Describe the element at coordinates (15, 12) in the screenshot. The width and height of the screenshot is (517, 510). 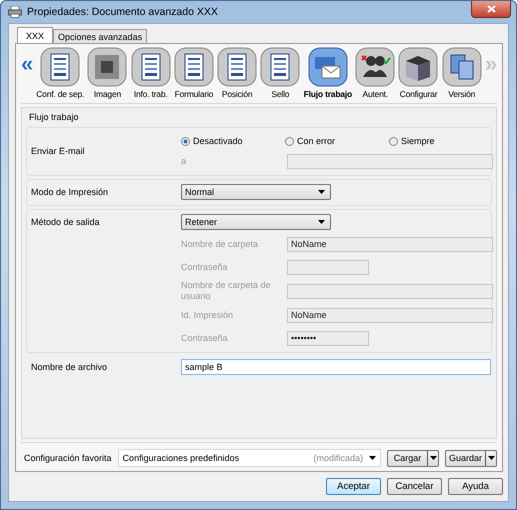
I see `printer-icon` at that location.